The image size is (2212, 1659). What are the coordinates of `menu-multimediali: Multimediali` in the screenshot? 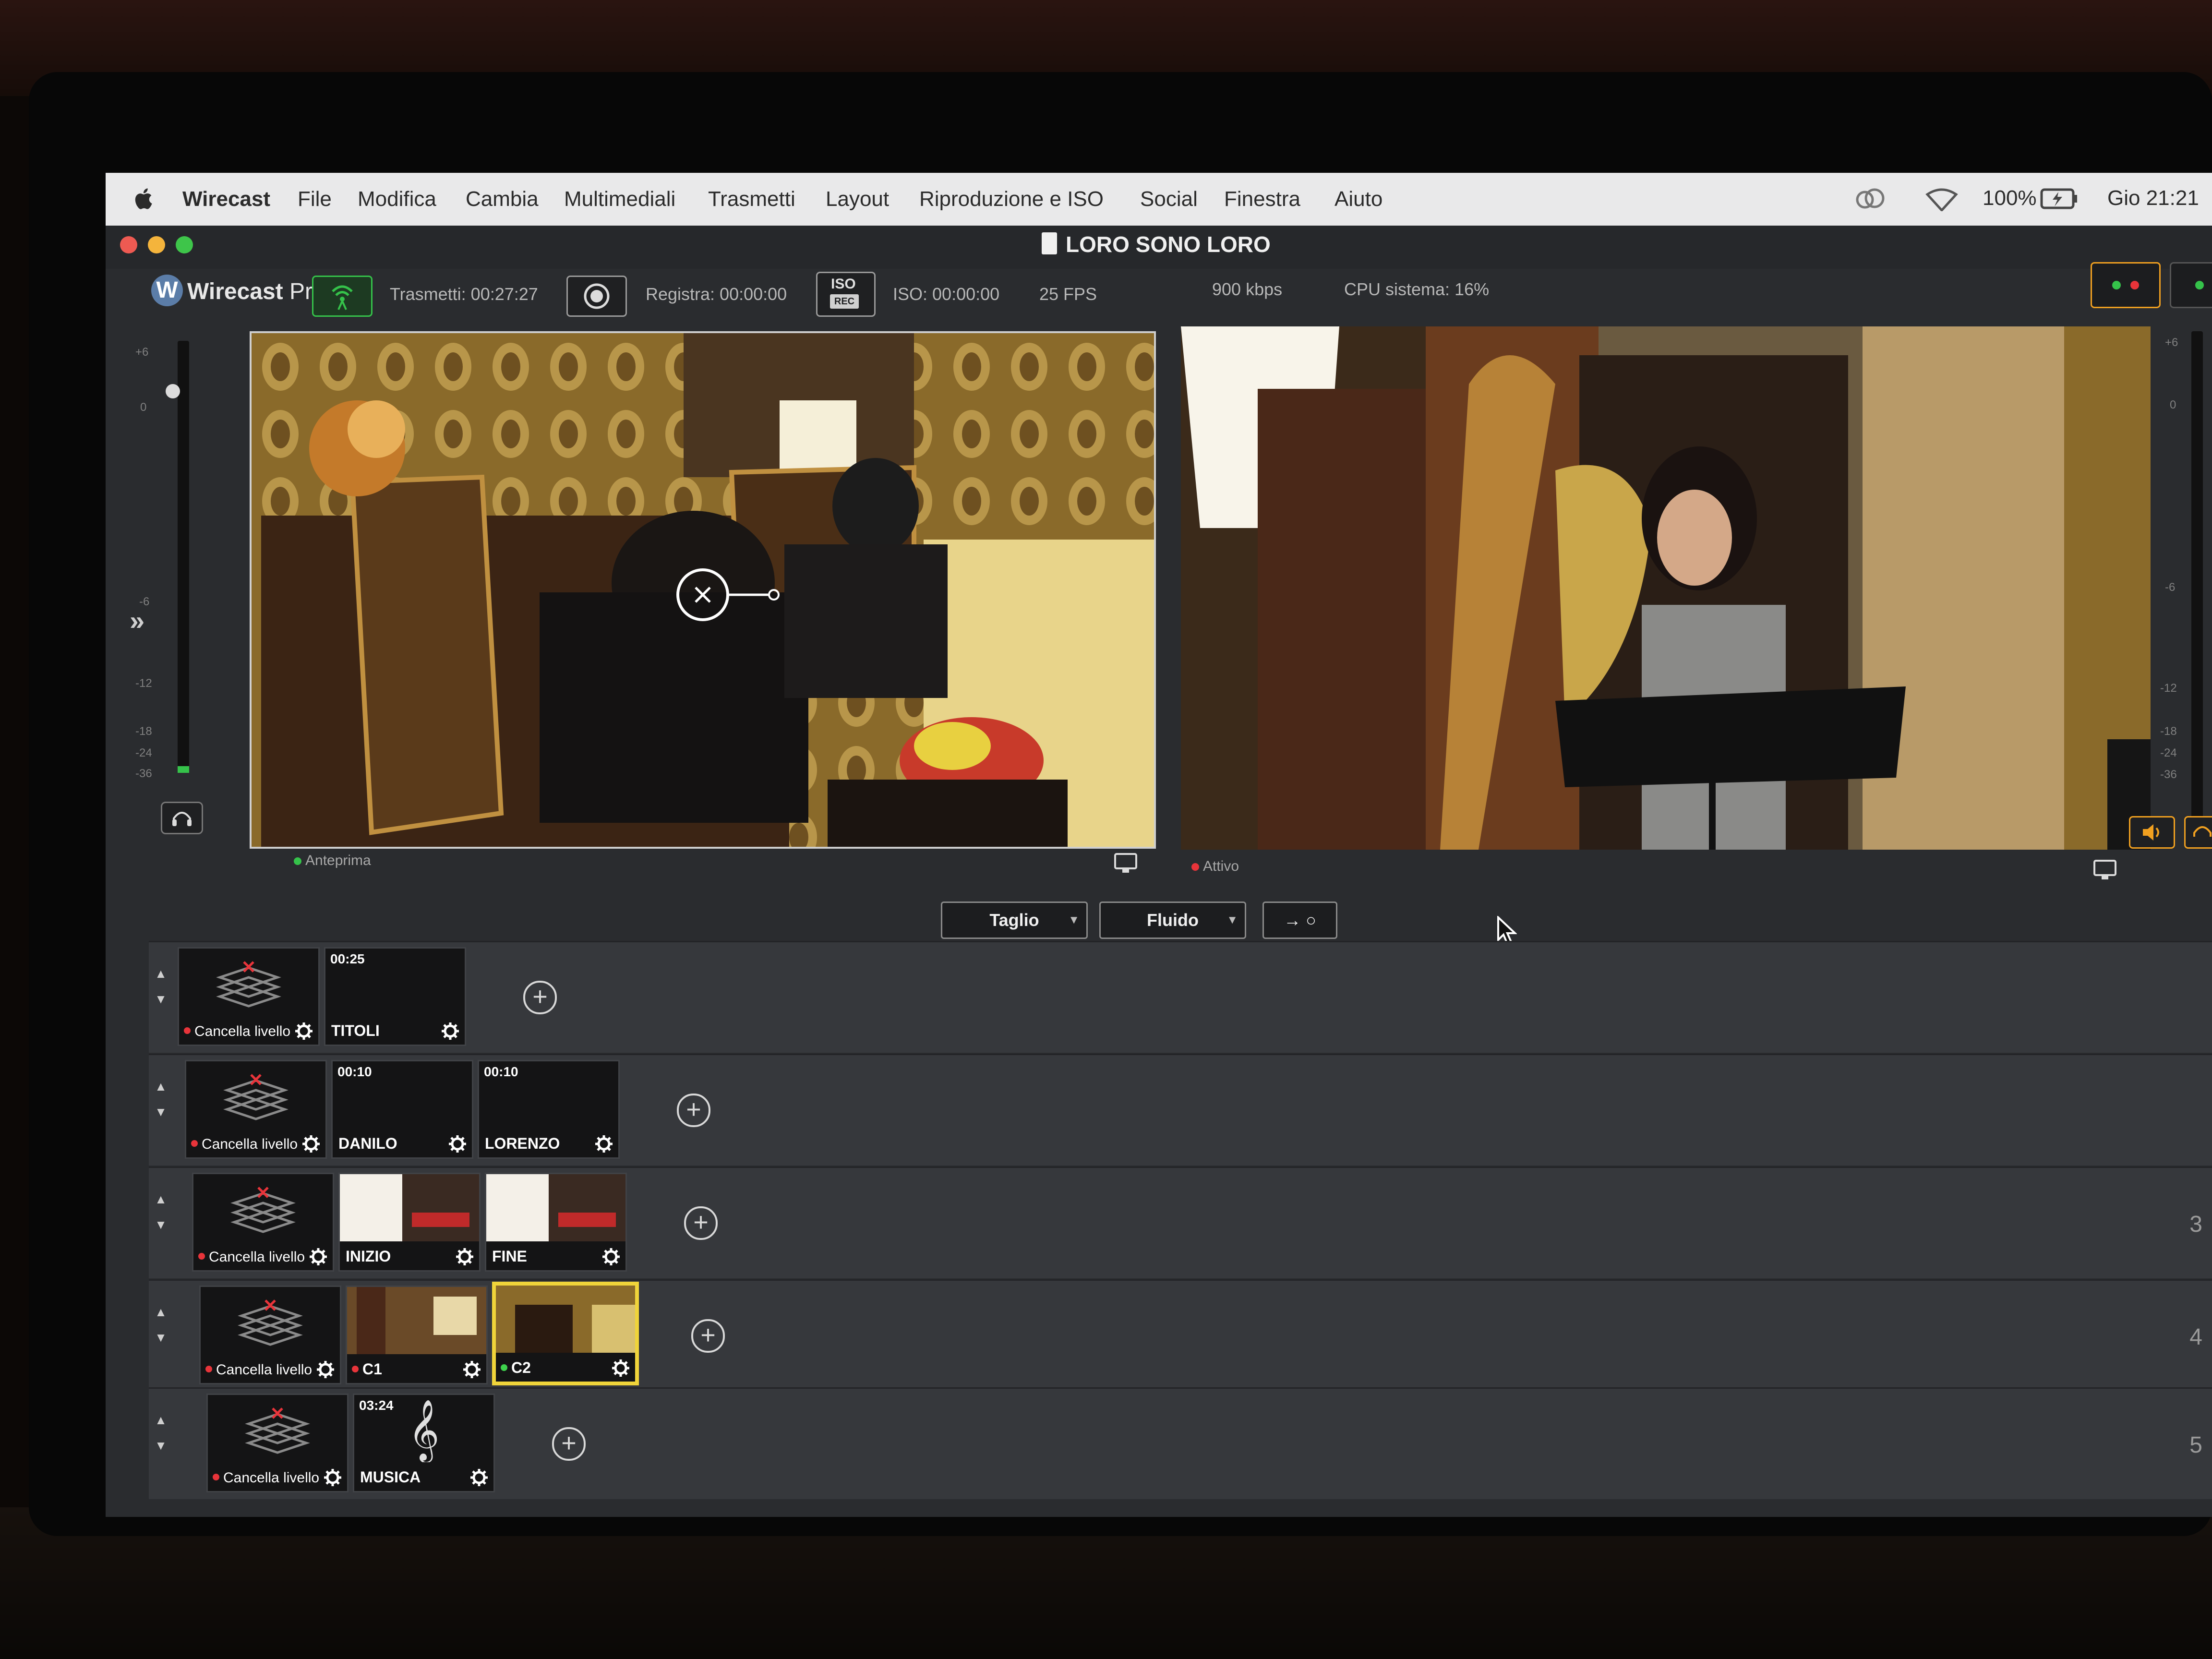 It's located at (620, 199).